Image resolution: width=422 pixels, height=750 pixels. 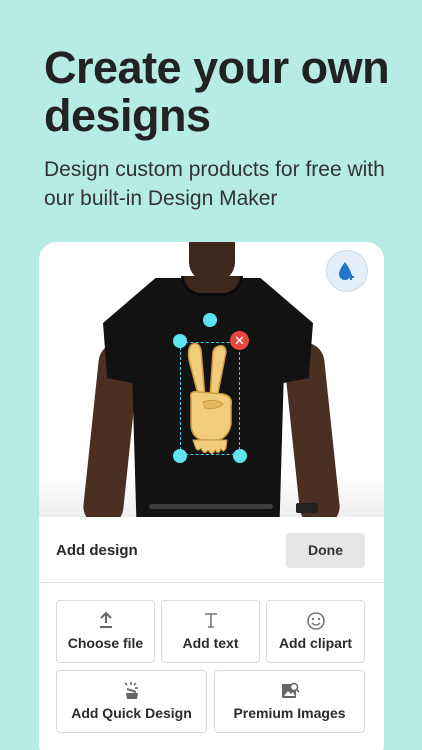 I want to click on droplet-plus-icon, so click(x=346, y=271).